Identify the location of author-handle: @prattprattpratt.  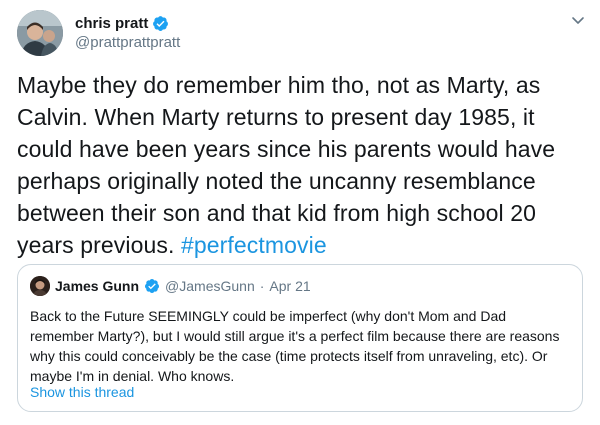
(127, 42).